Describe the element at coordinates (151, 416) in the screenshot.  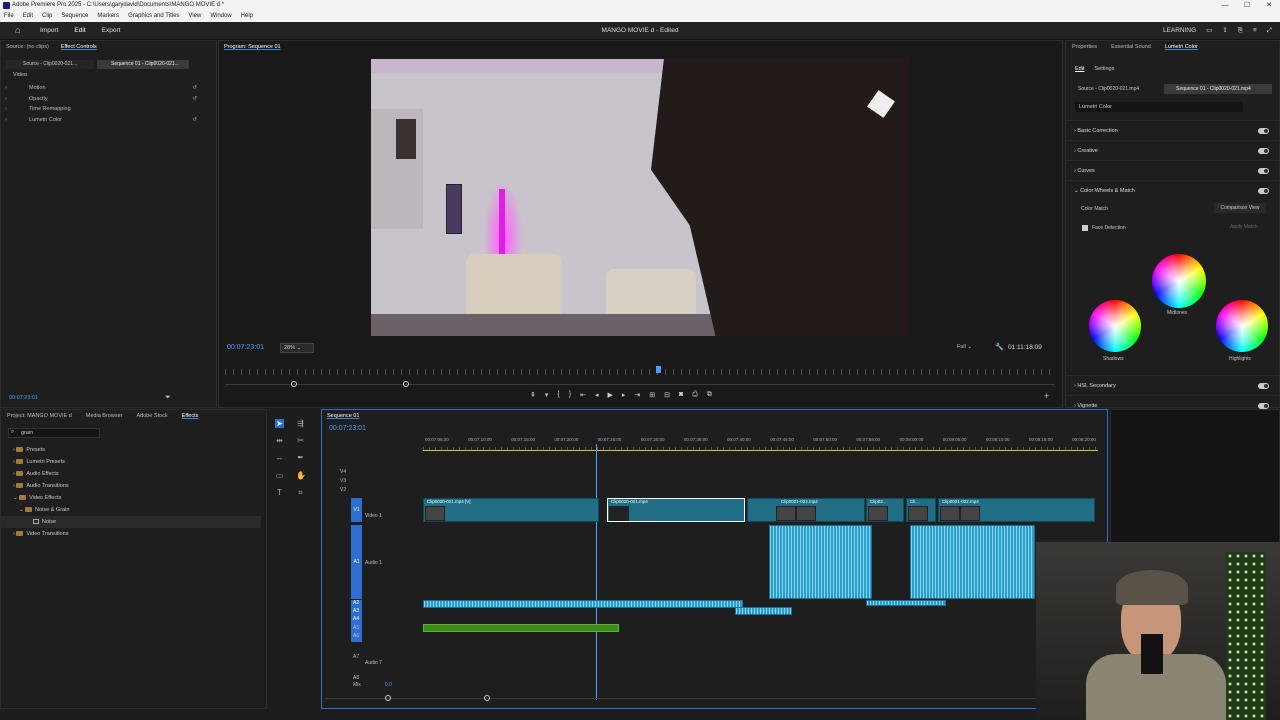
I see `tab-adobe-stock: Adobe Stock` at that location.